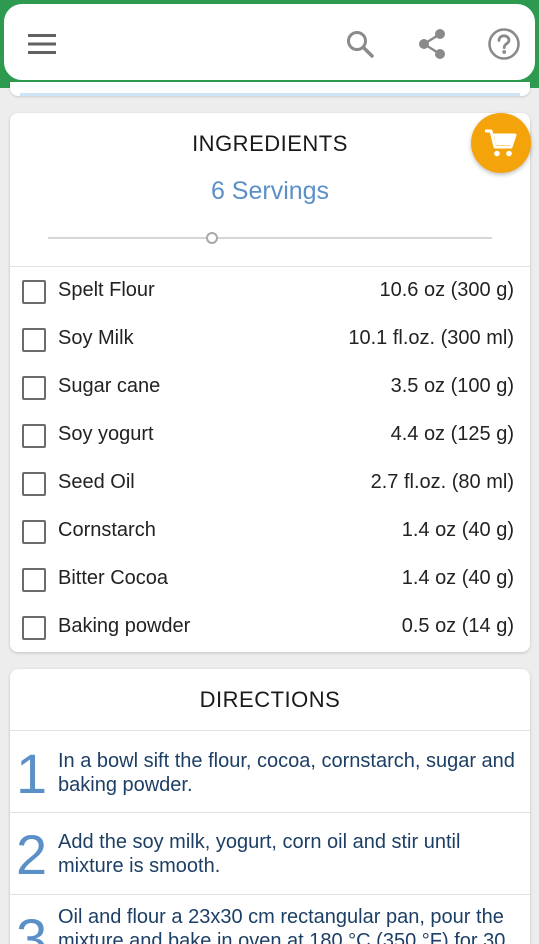 Image resolution: width=539 pixels, height=944 pixels. Describe the element at coordinates (270, 532) in the screenshot. I see `ingredient-row: Cornstarch 1.4 oz (40 g)` at that location.